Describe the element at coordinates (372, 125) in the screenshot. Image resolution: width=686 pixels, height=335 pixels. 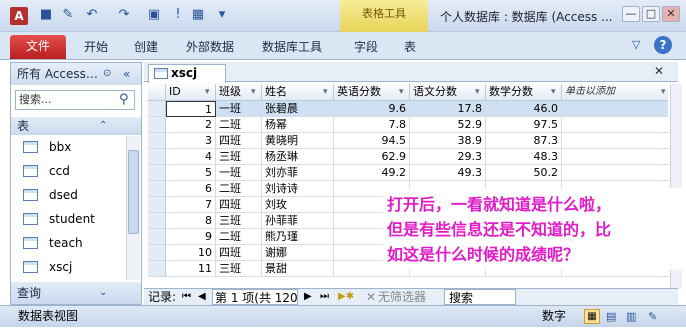
I see `table-cell: 7.8` at that location.